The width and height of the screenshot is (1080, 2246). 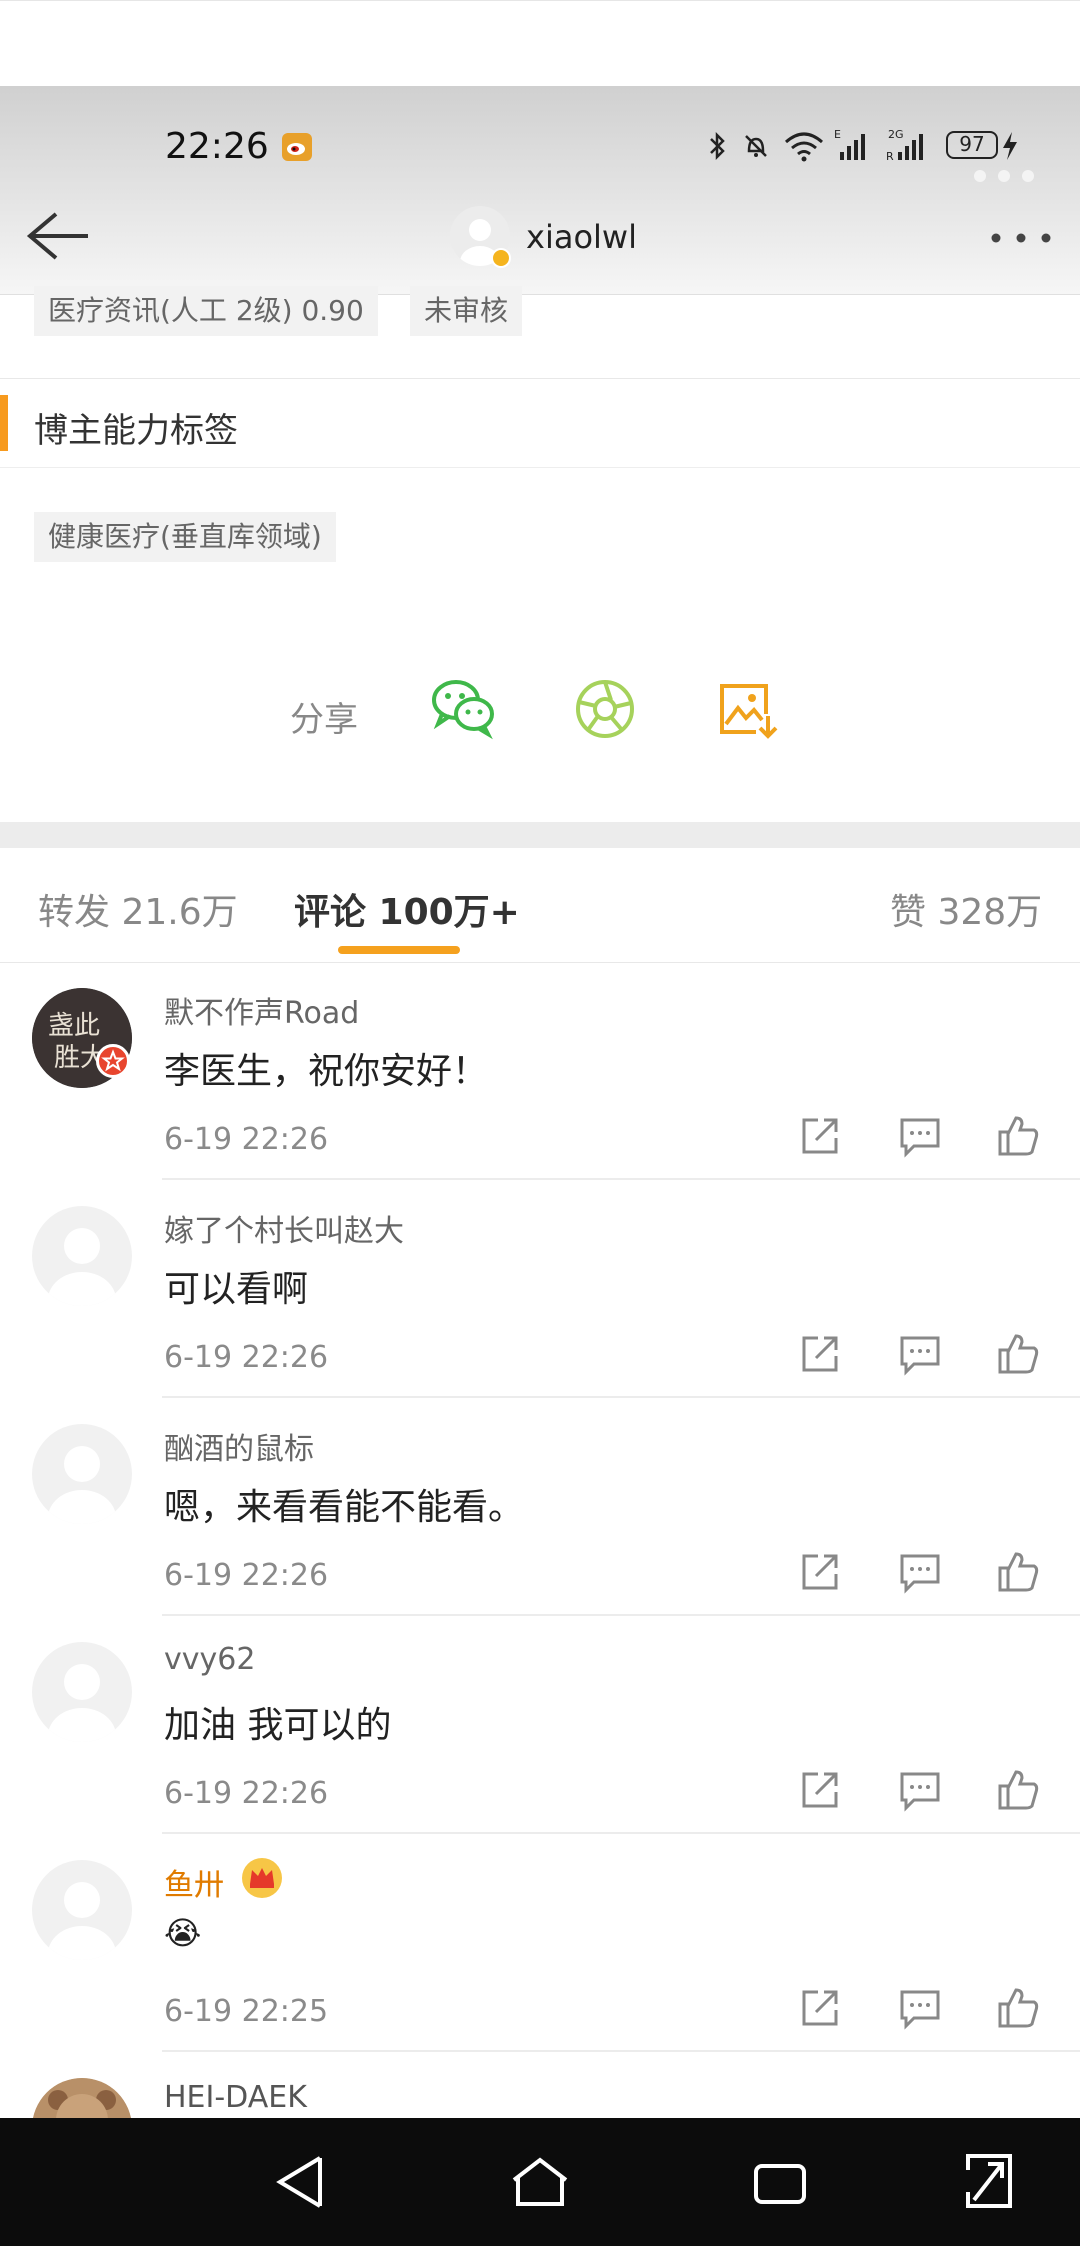 What do you see at coordinates (501, 258) in the screenshot?
I see `verified-badge-icon` at bounding box center [501, 258].